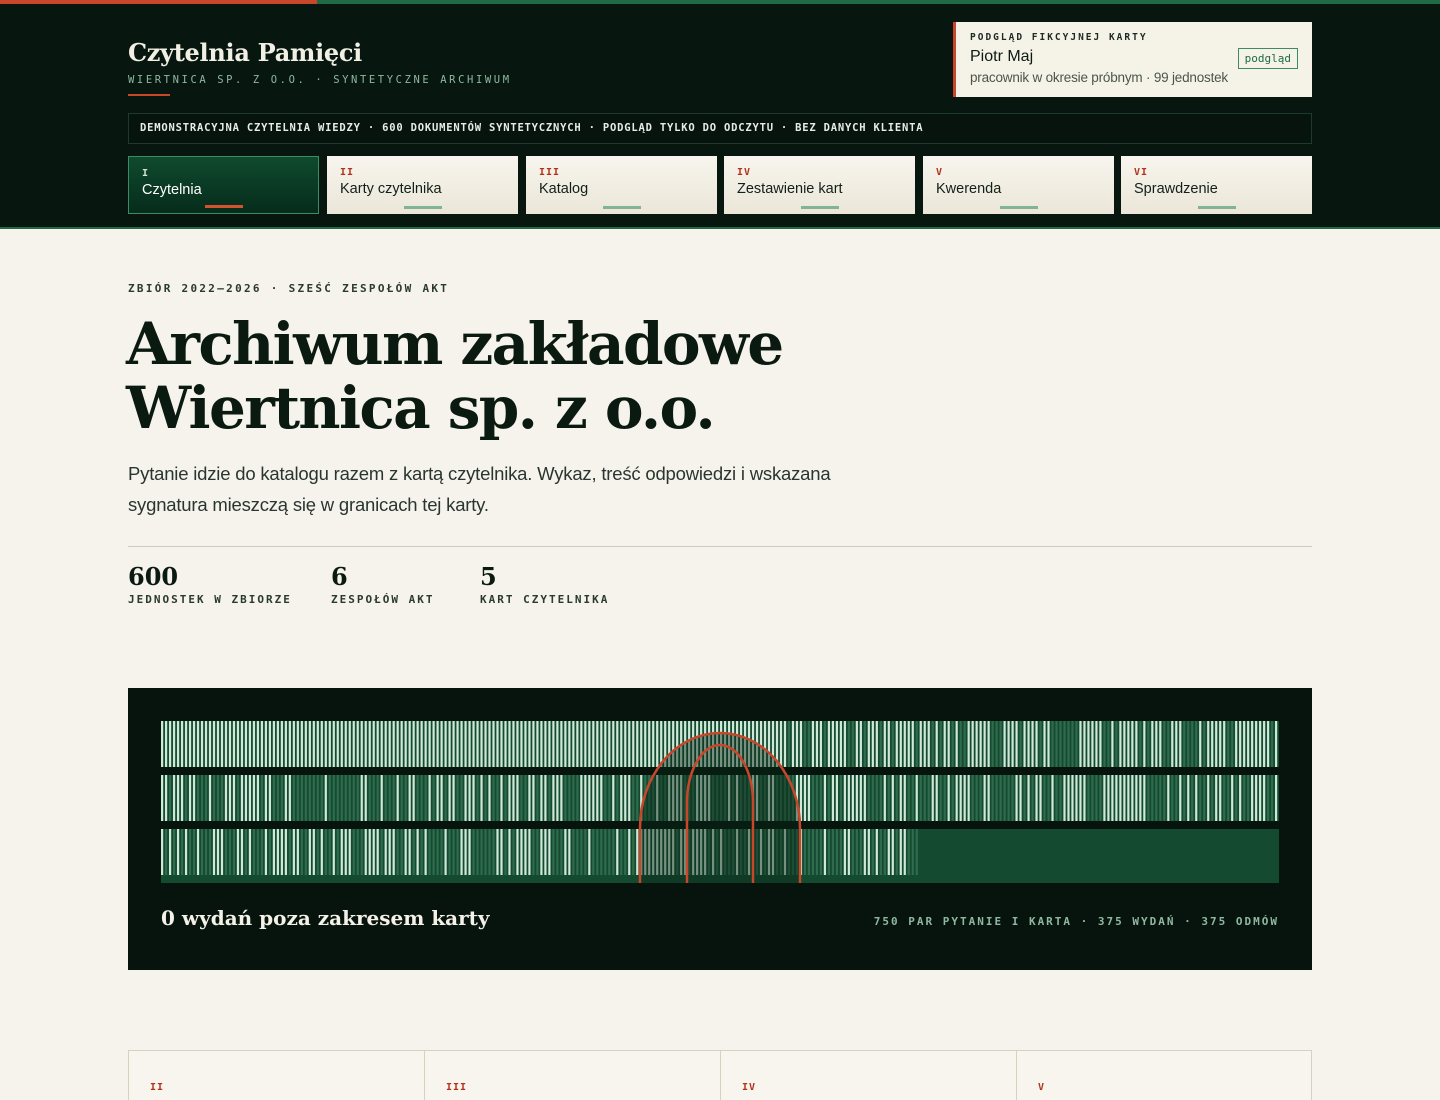  I want to click on tab-czytelnia: I Czytelnia, so click(223, 185).